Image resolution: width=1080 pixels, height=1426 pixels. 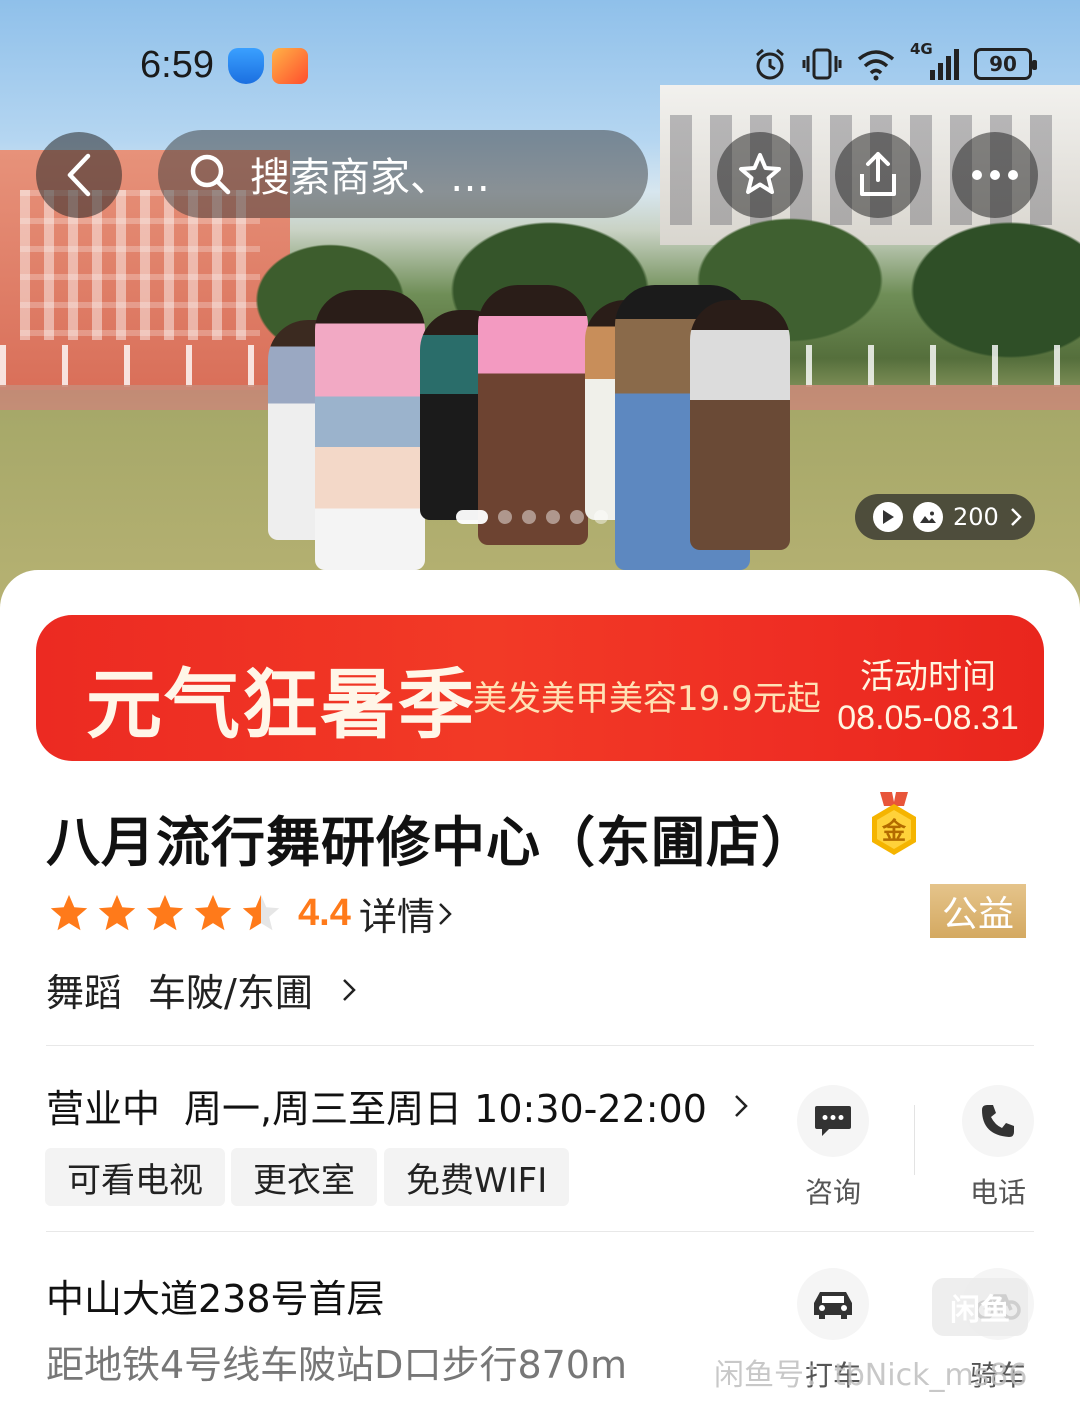 I want to click on promo-subtitle: 美发美甲美容19.9元起, so click(x=647, y=699).